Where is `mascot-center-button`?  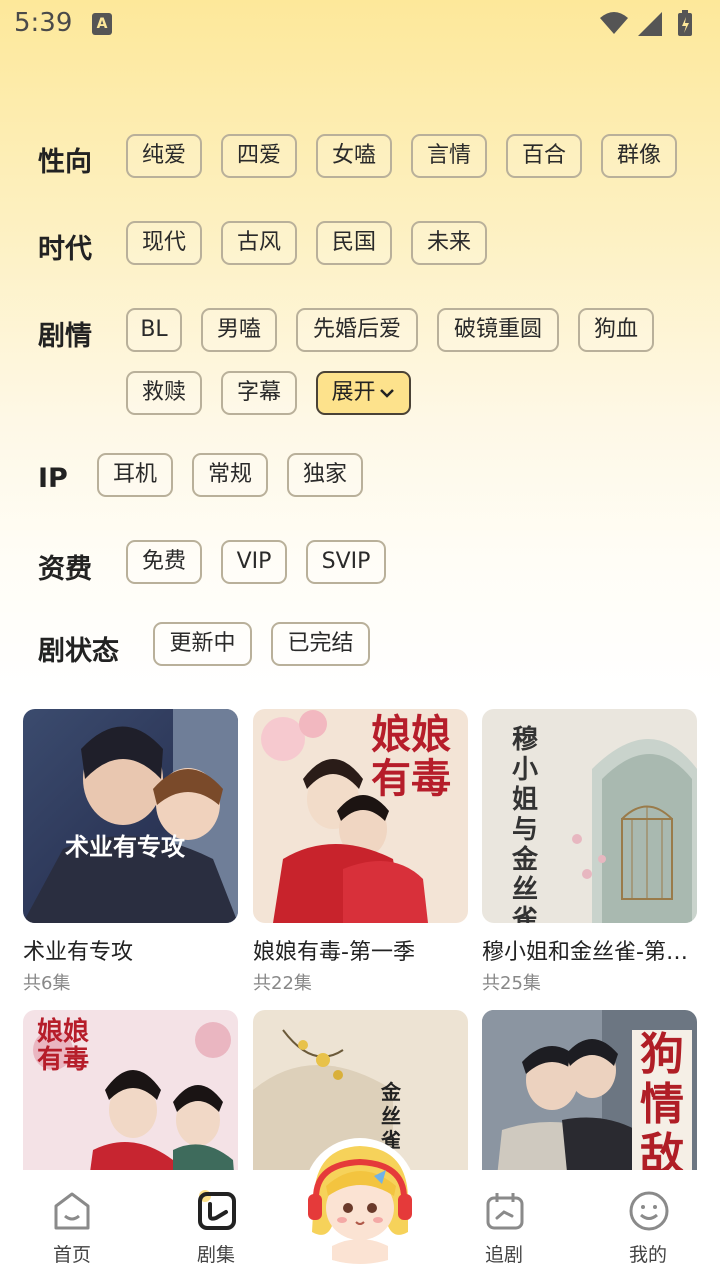 mascot-center-button is located at coordinates (360, 1204).